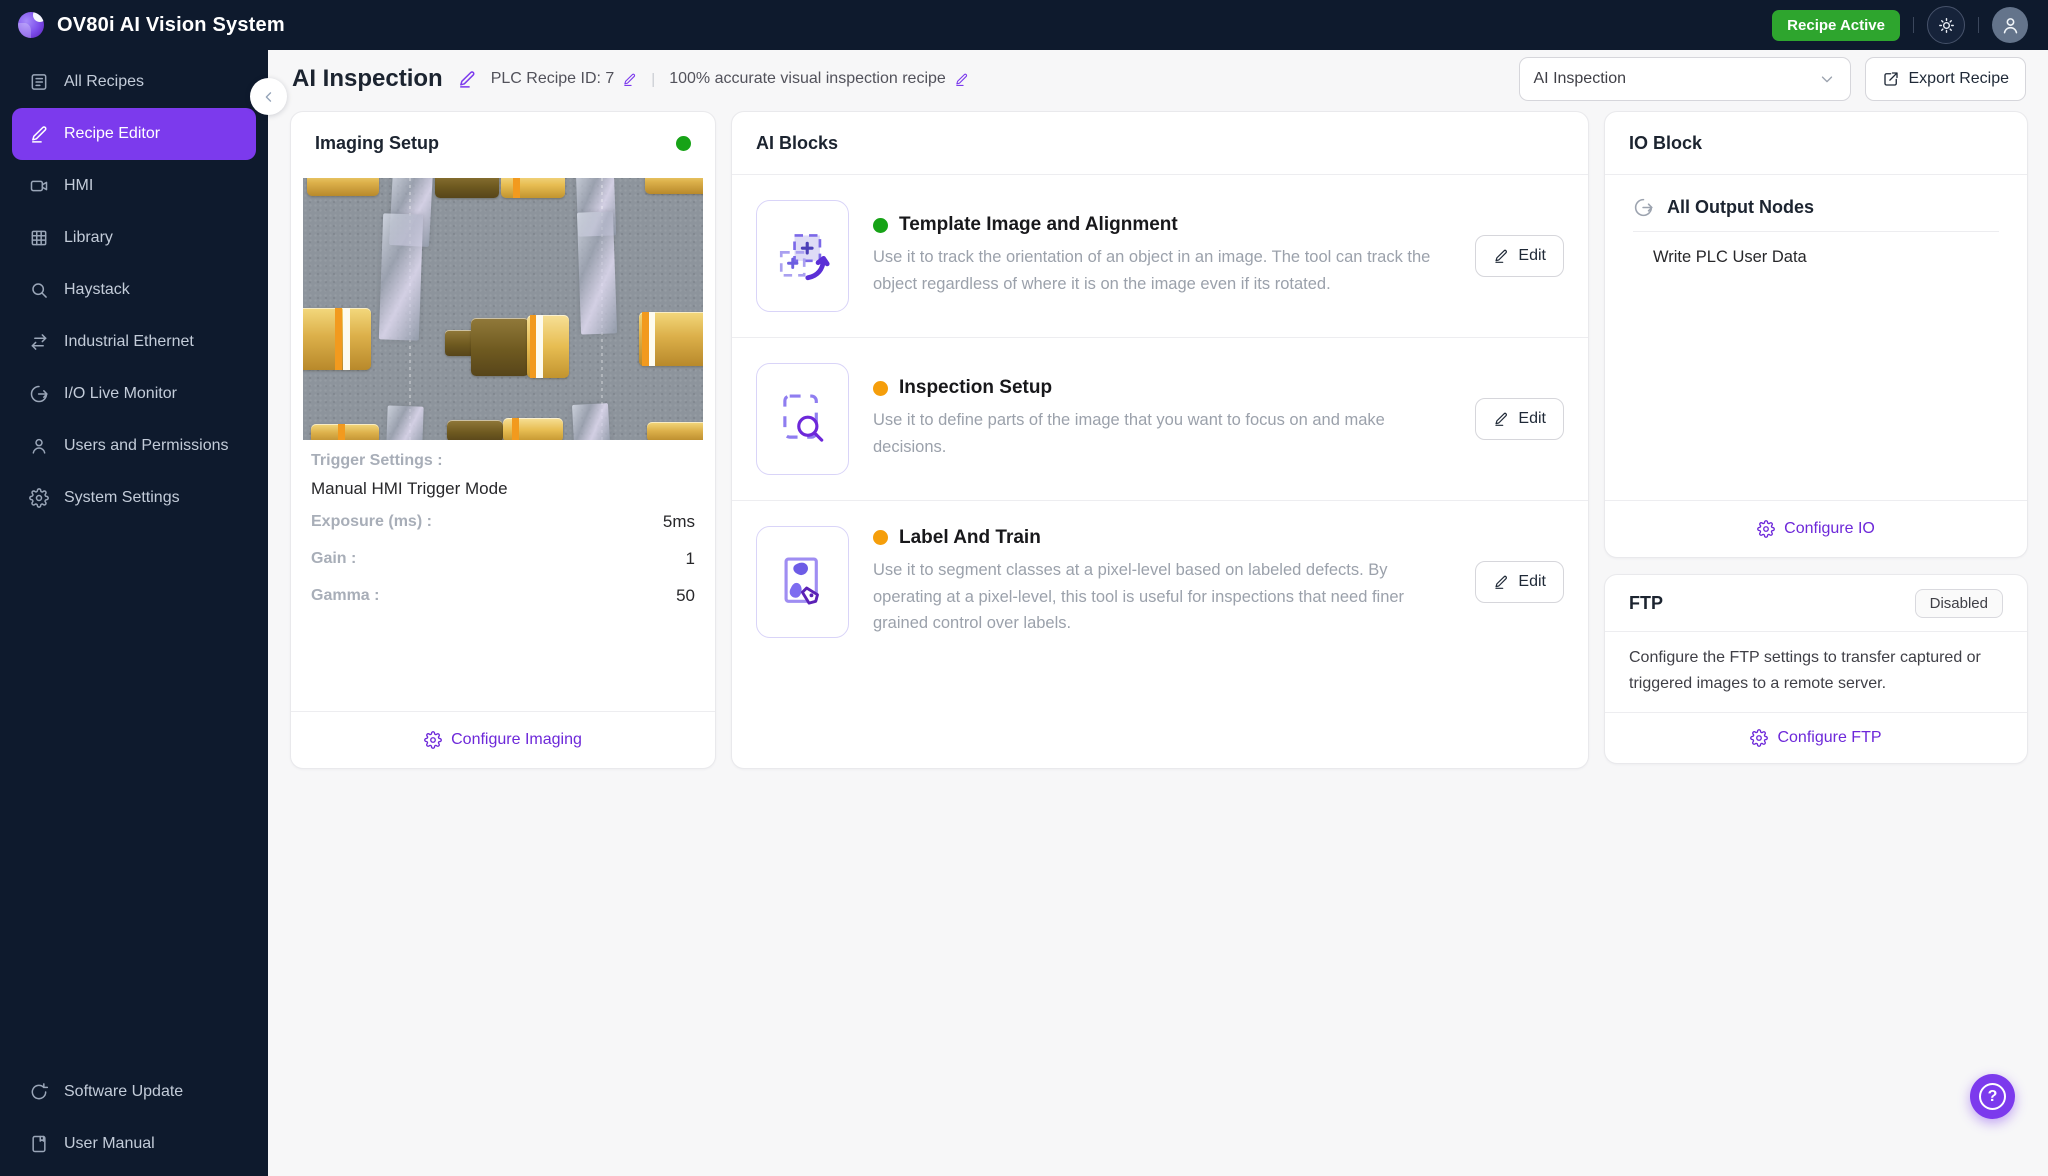 The width and height of the screenshot is (2048, 1176). What do you see at coordinates (367, 78) in the screenshot?
I see `recipe-title: AI Inspection` at bounding box center [367, 78].